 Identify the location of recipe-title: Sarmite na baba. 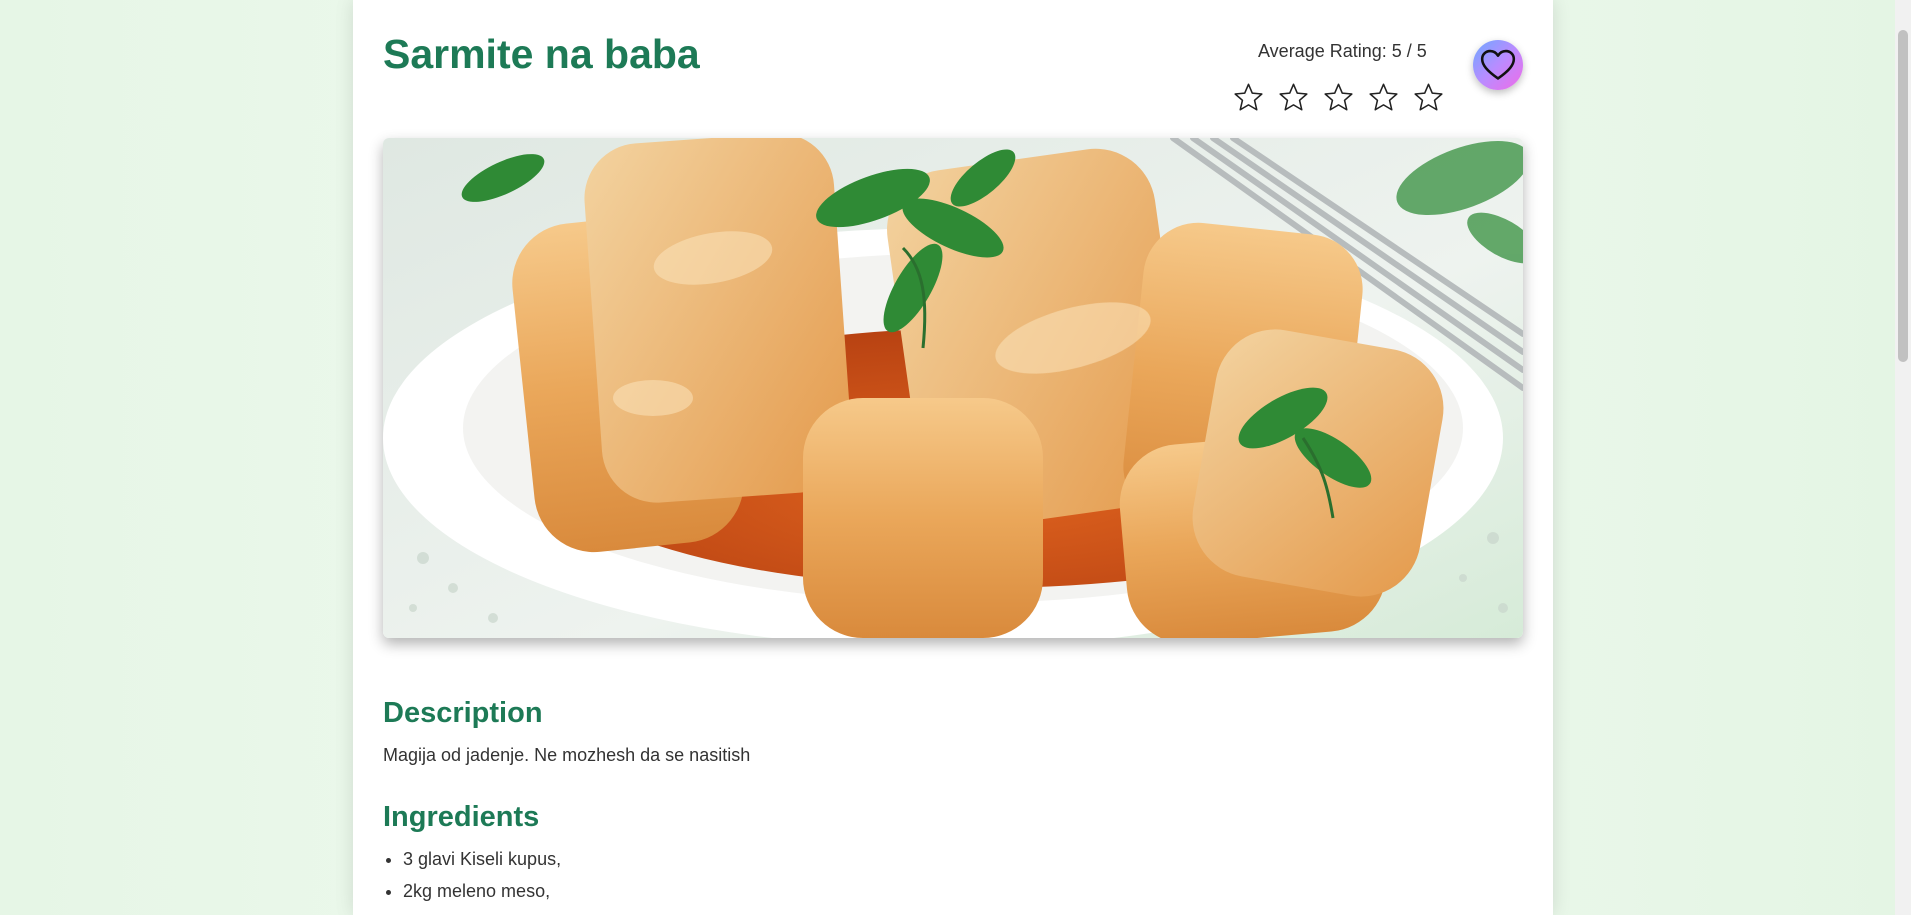
(541, 54).